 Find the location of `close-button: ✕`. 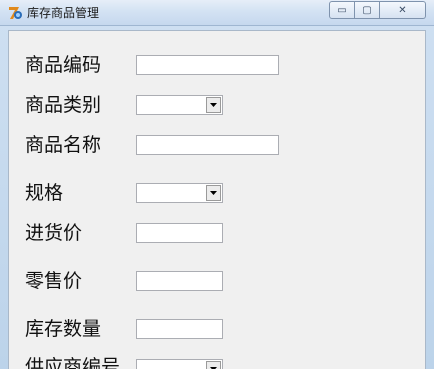

close-button: ✕ is located at coordinates (403, 10).